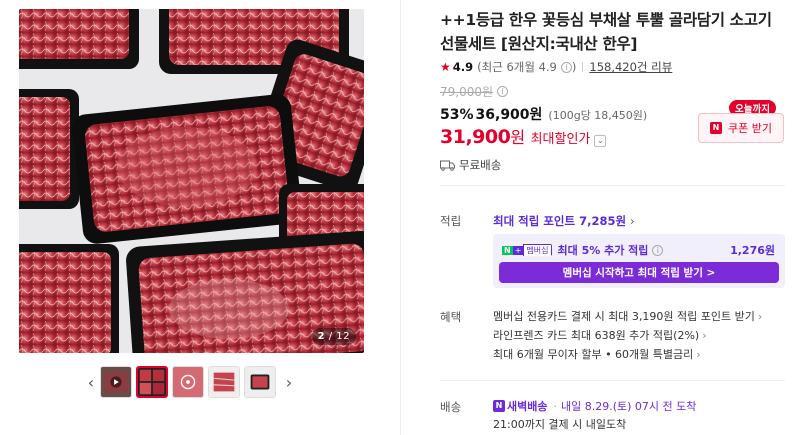  I want to click on thumb-video, so click(116, 382).